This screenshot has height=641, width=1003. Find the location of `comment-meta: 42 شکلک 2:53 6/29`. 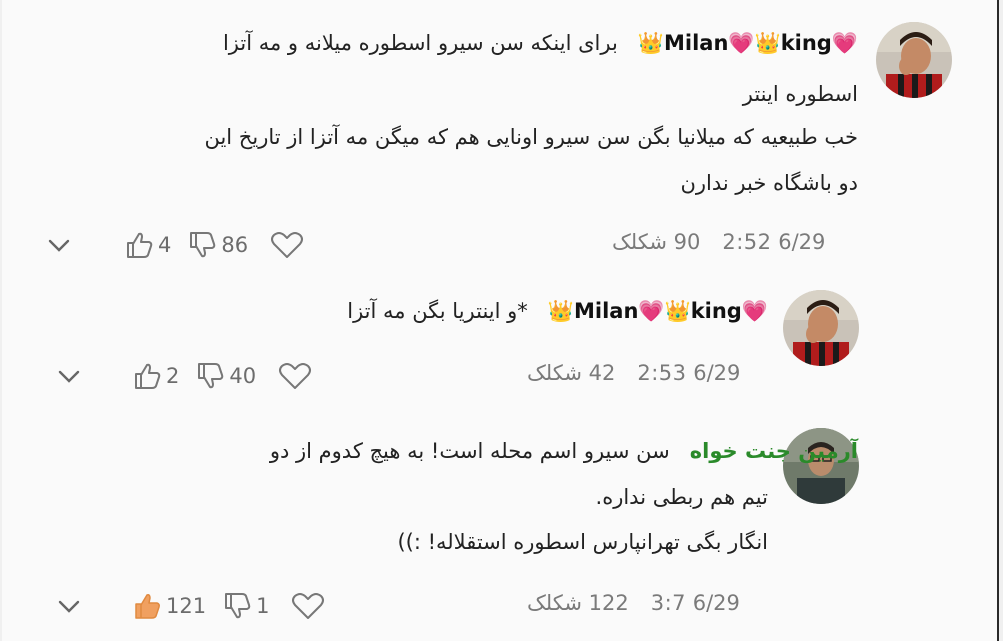

comment-meta: 42 شکلک 2:53 6/29 is located at coordinates (633, 373).